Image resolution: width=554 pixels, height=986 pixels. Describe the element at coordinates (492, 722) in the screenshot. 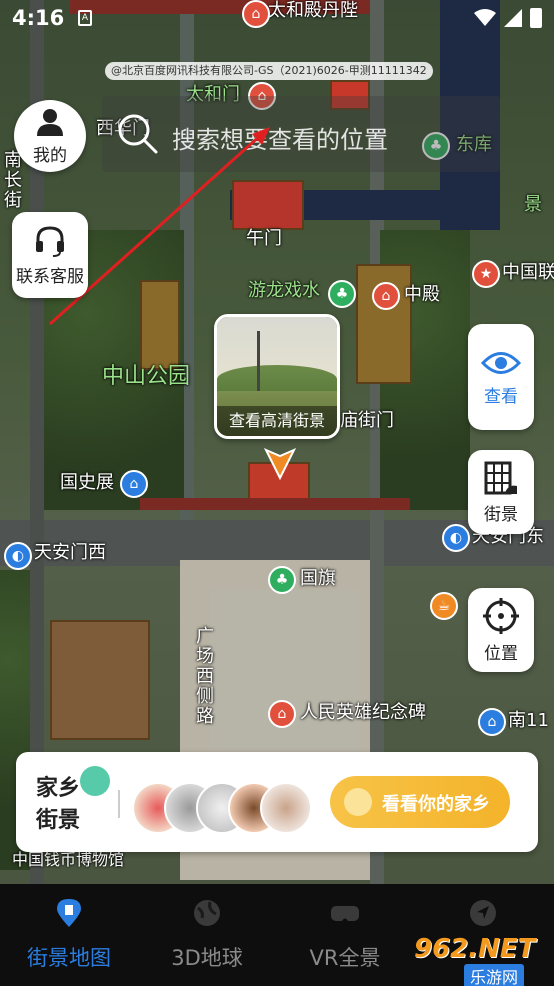

I see `poi-museum-south-icon: ⌂` at that location.